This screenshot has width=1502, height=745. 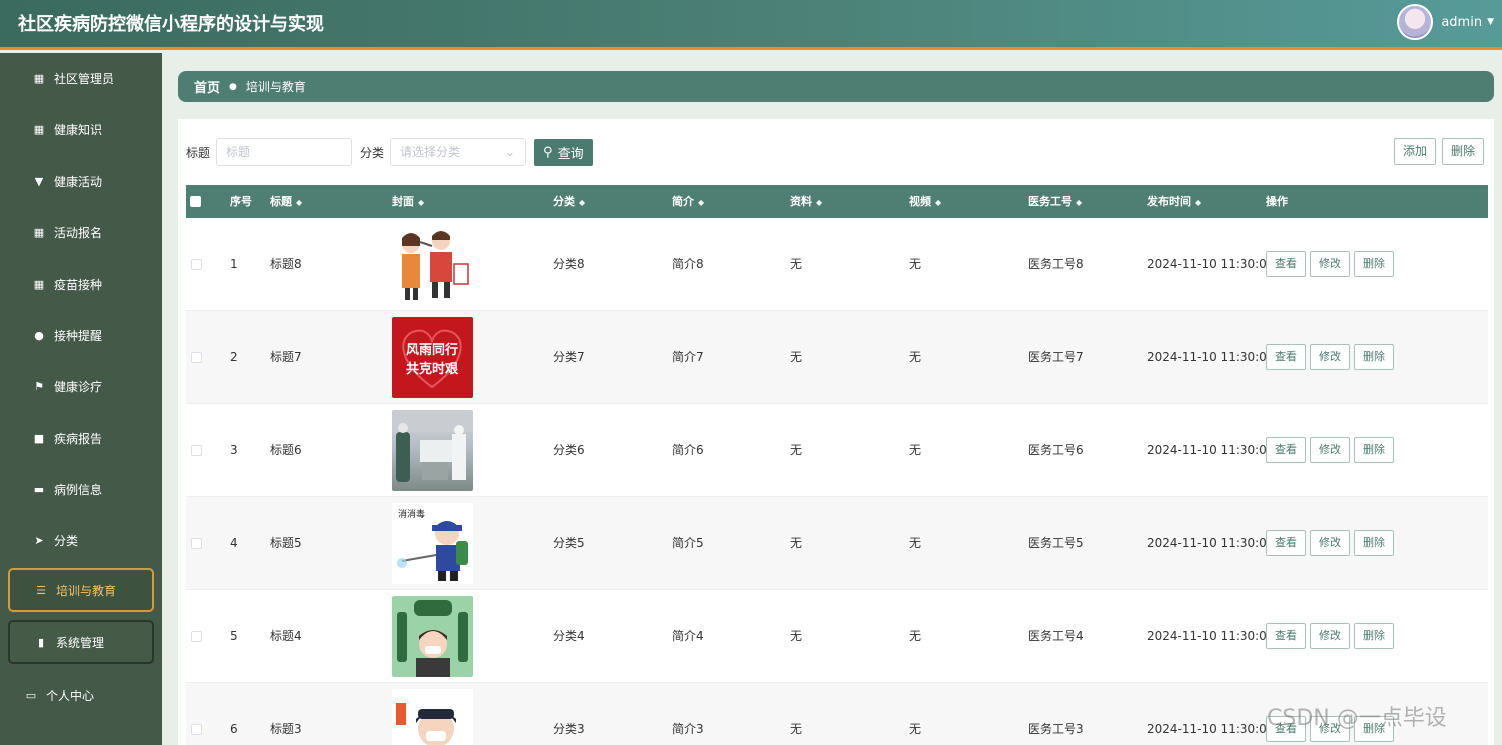 What do you see at coordinates (1415, 22) in the screenshot?
I see `avatar` at bounding box center [1415, 22].